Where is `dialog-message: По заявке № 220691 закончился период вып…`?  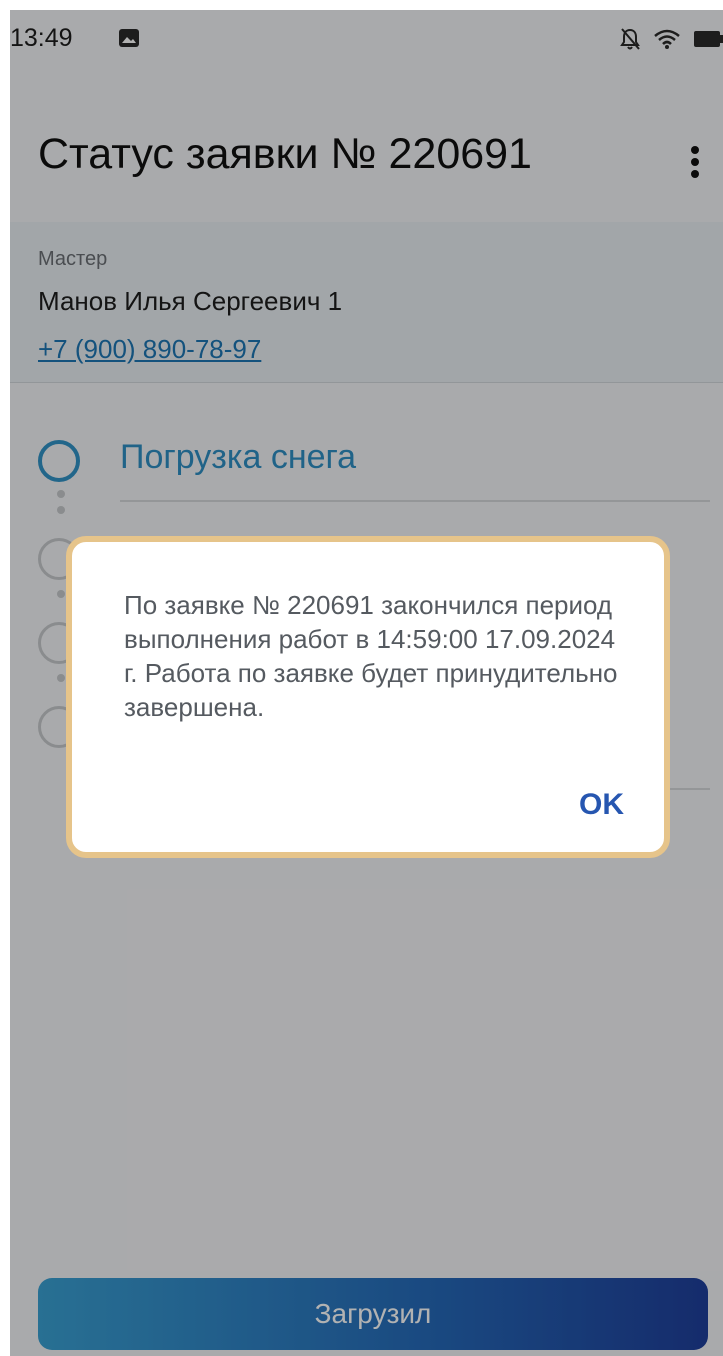 dialog-message: По заявке № 220691 закончился период вып… is located at coordinates (371, 656).